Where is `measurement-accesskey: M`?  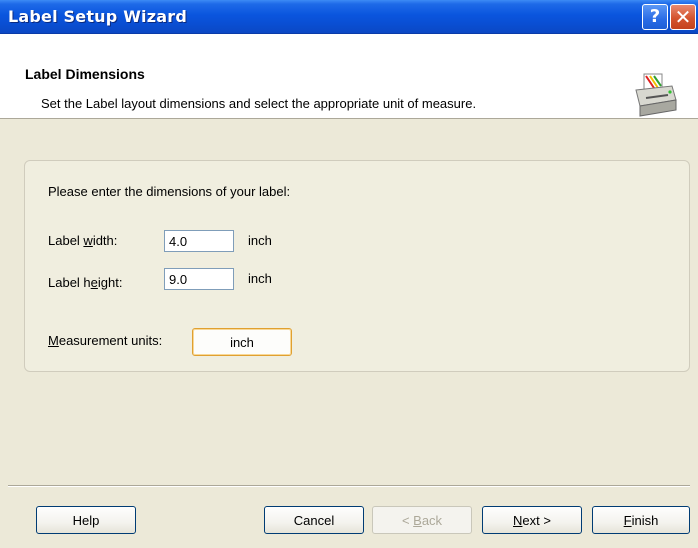
measurement-accesskey: M is located at coordinates (53, 340).